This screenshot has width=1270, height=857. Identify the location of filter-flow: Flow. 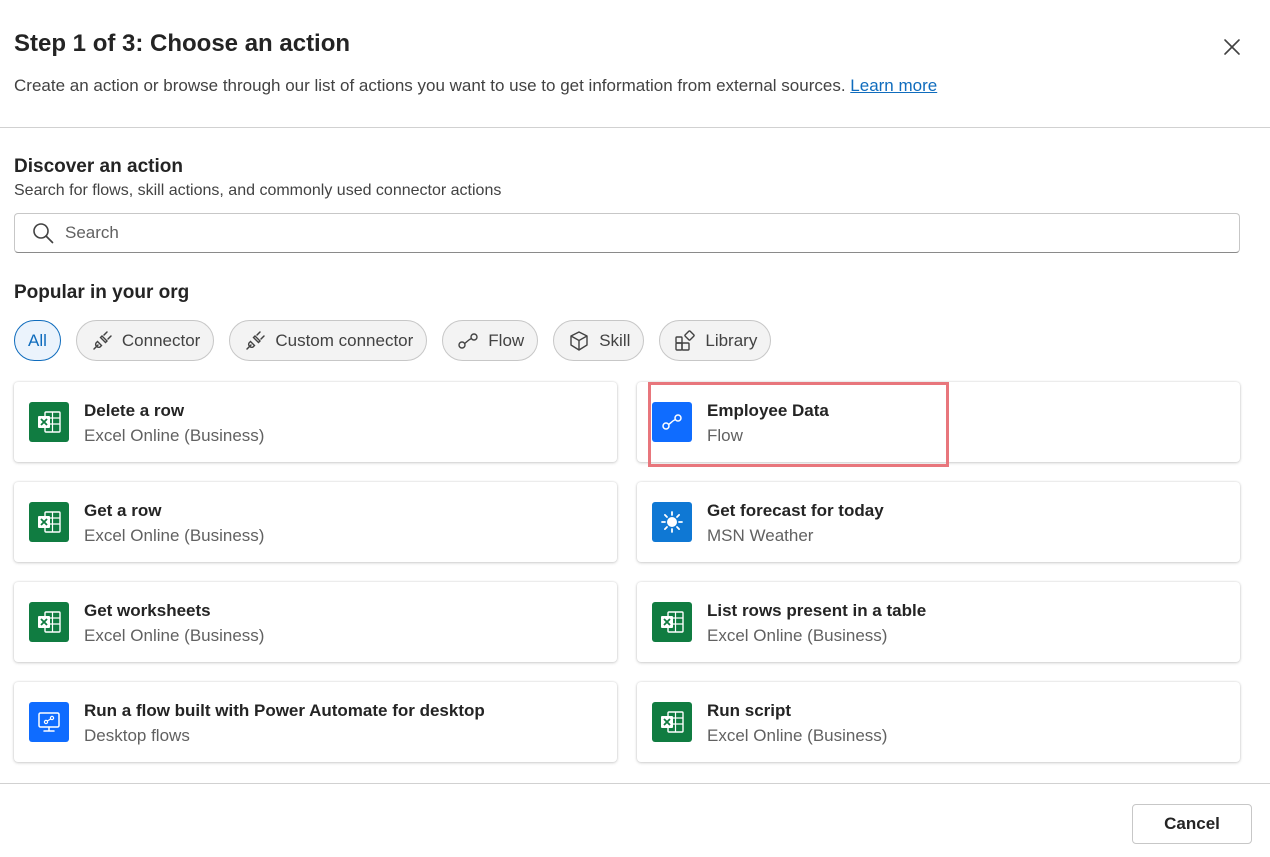
(490, 340).